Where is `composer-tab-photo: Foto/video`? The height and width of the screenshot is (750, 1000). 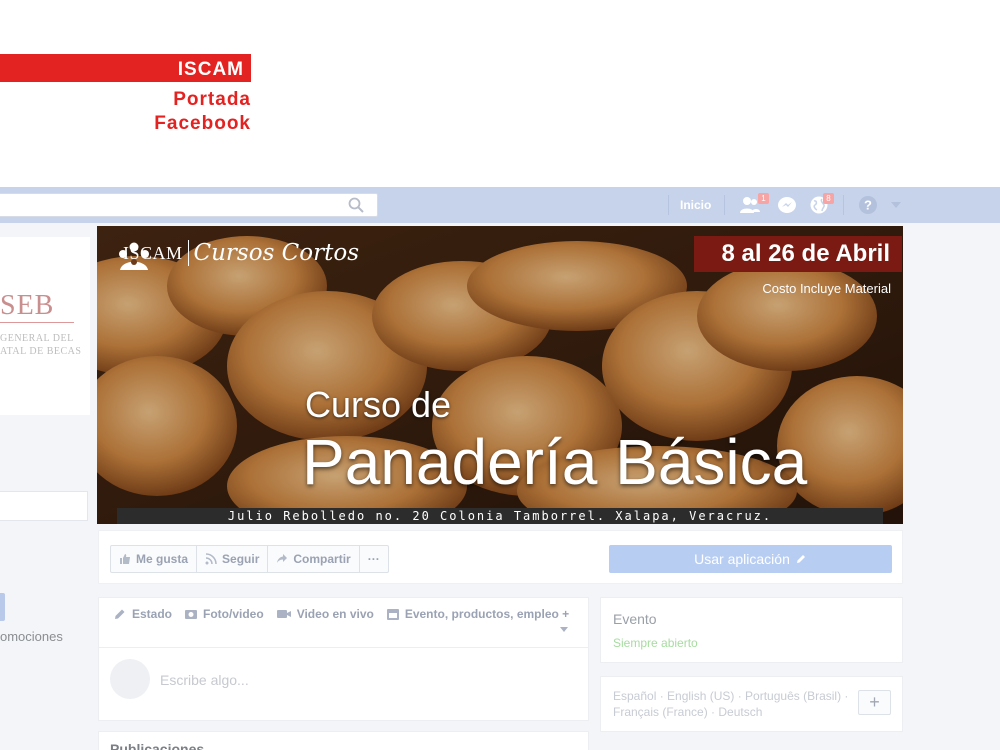
composer-tab-photo: Foto/video is located at coordinates (224, 614).